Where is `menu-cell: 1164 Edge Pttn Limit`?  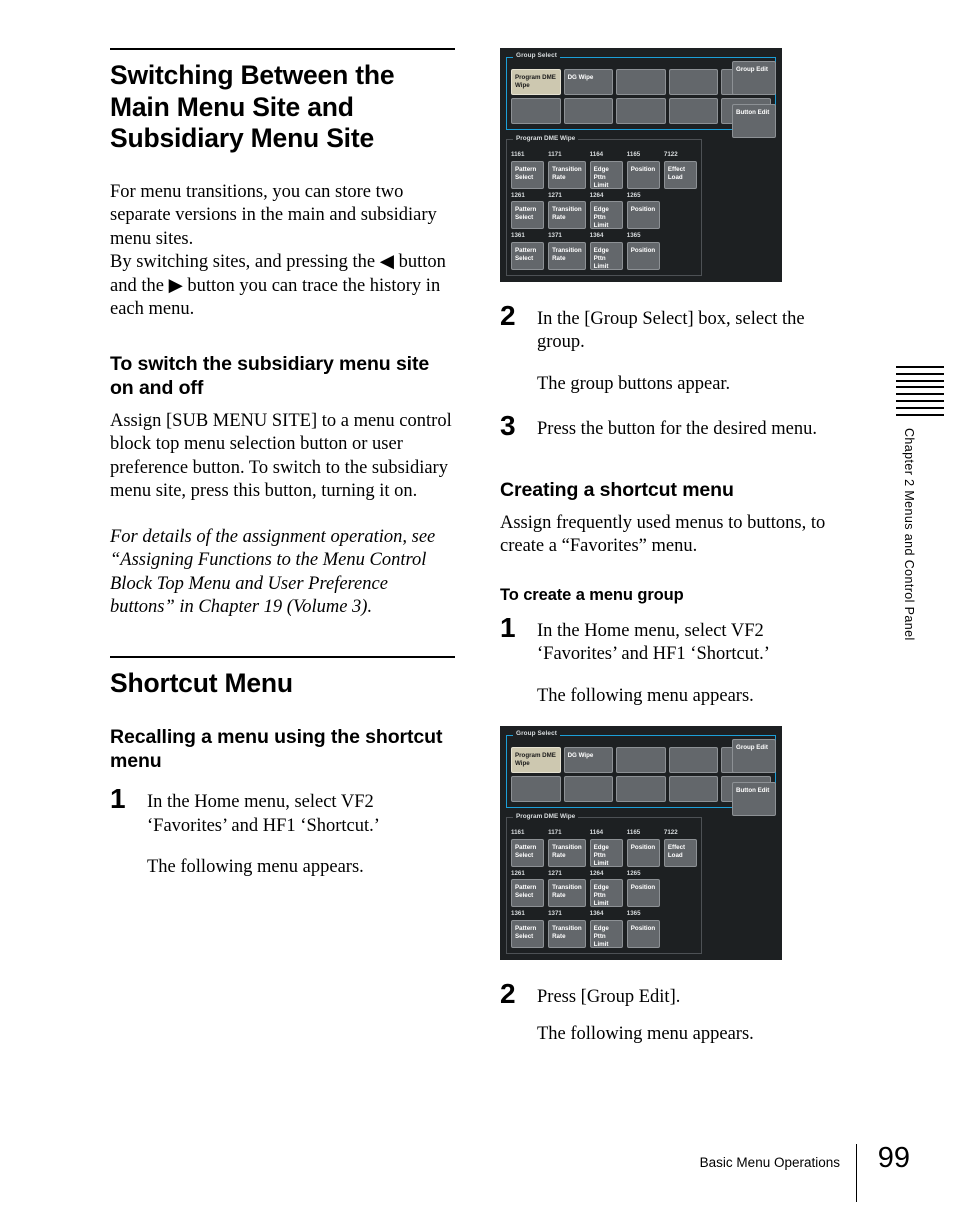
menu-cell: 1164 Edge Pttn Limit is located at coordinates (606, 170).